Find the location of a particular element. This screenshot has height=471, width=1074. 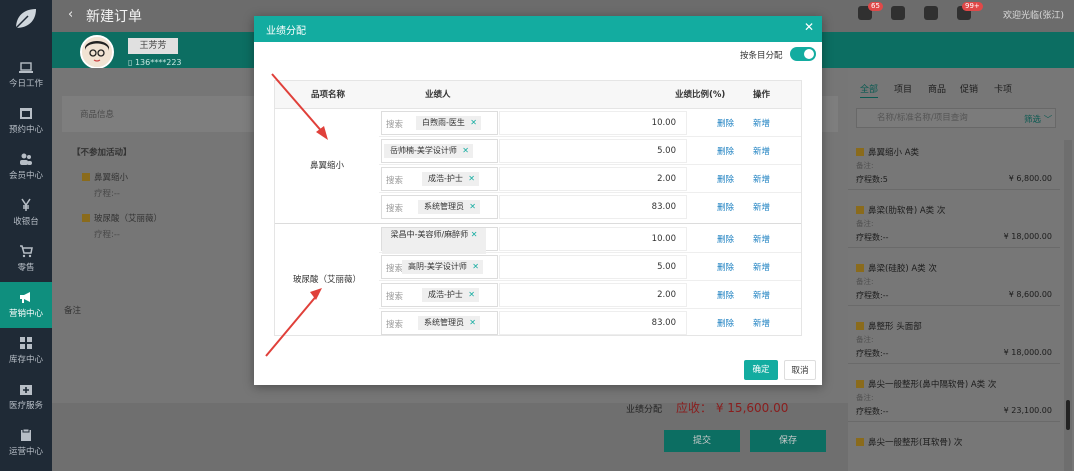

save-button: 保存 is located at coordinates (788, 441).